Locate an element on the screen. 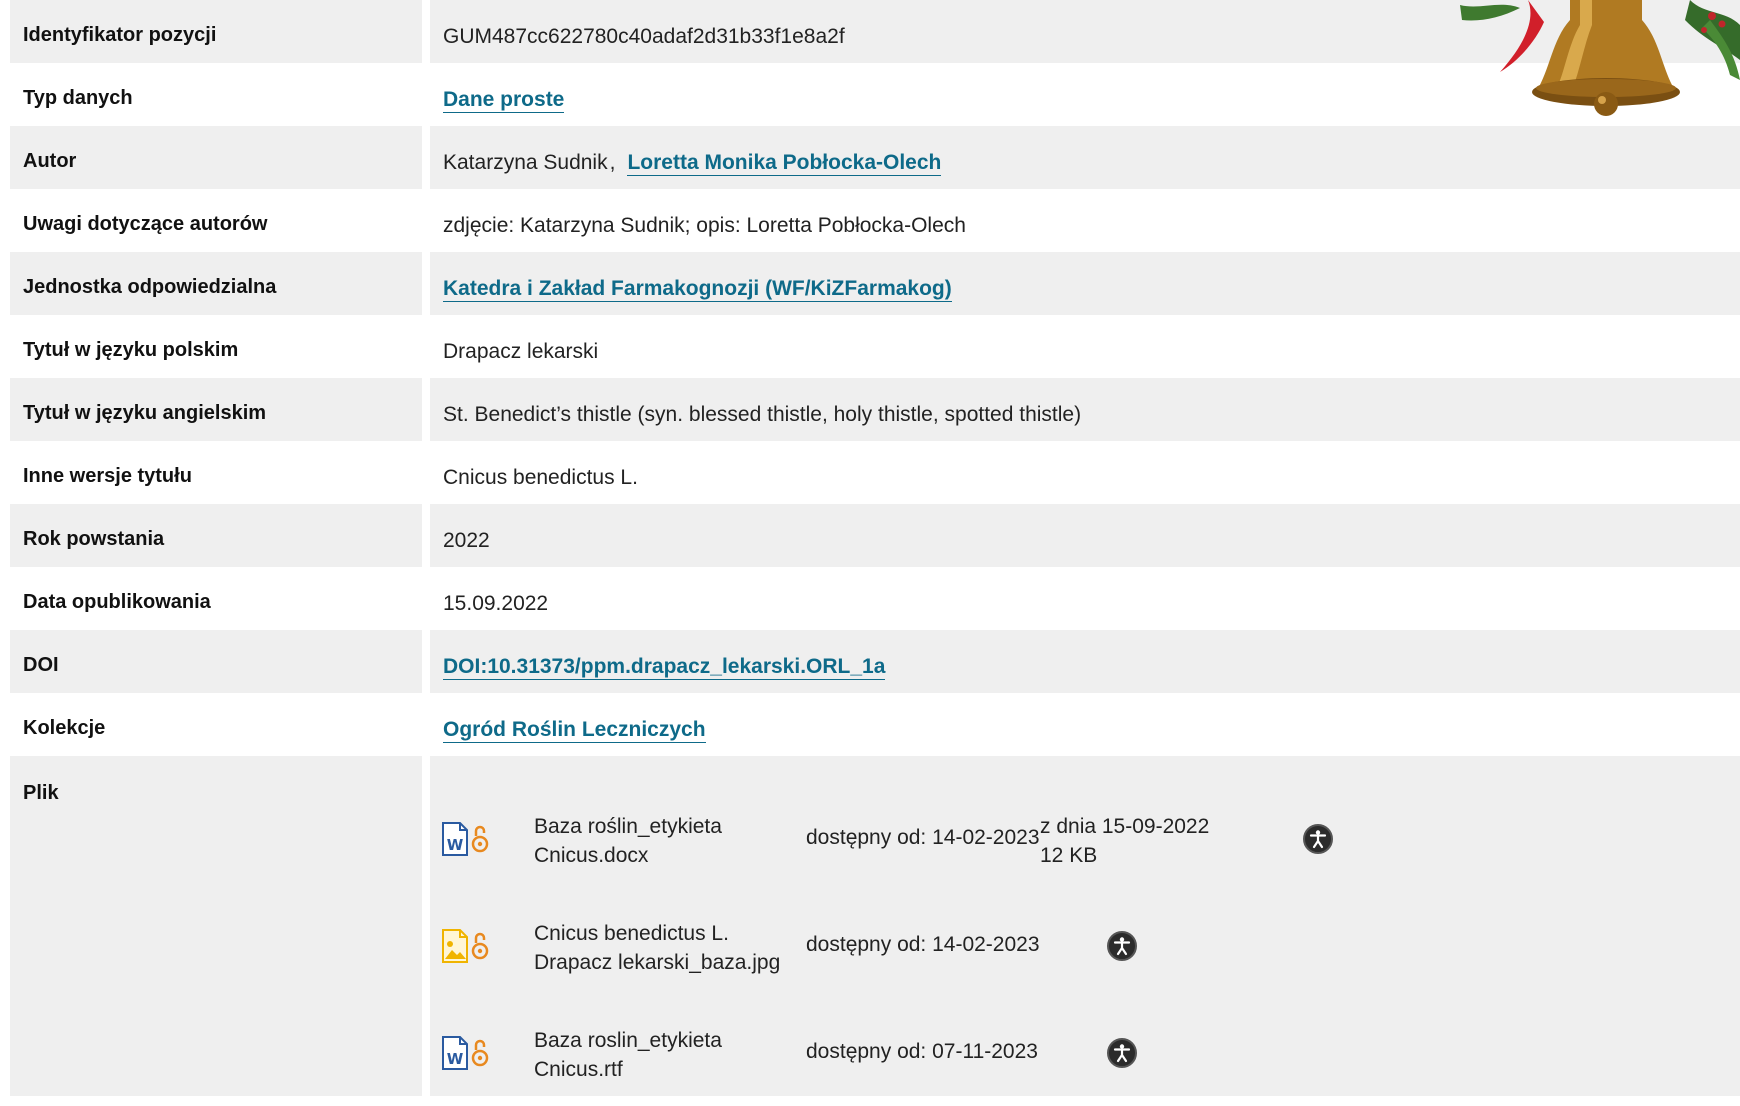 The height and width of the screenshot is (1106, 1740). label-author-notes: Uwagi dotyczące autorów is located at coordinates (145, 224).